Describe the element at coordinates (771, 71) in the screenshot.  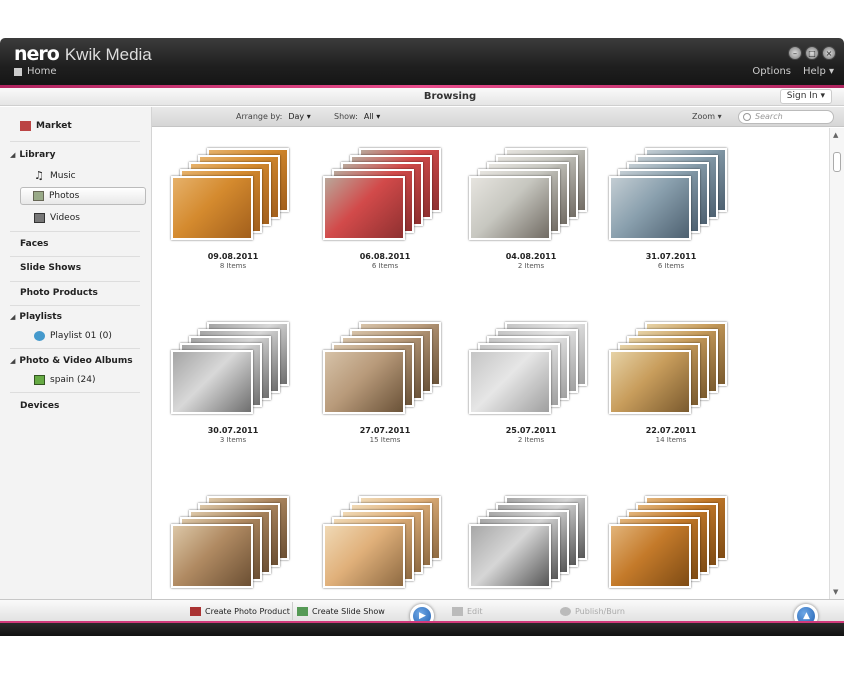
I see `options-menu: Options` at that location.